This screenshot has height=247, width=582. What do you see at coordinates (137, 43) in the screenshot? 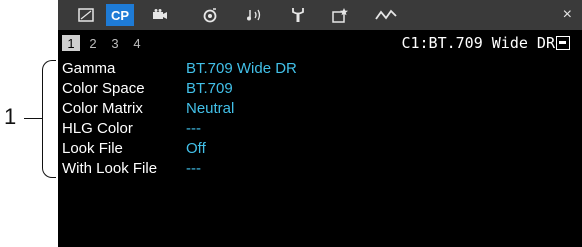
I see `page-4: 4` at bounding box center [137, 43].